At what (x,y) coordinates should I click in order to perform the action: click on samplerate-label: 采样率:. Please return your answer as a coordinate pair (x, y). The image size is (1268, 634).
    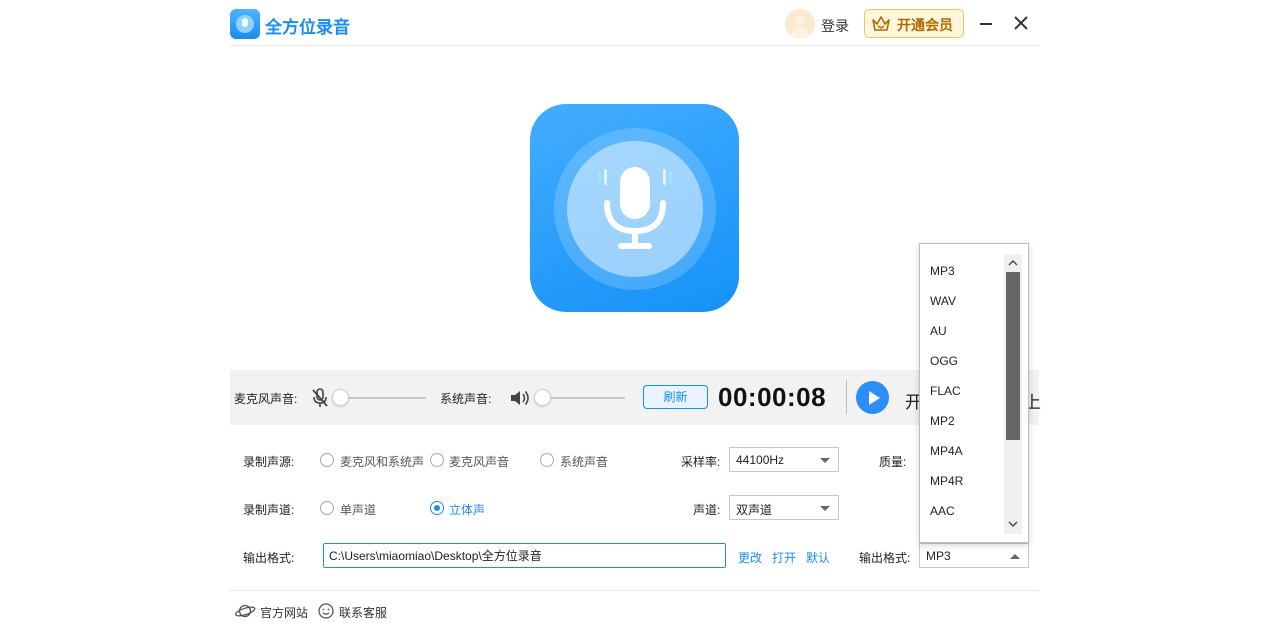
    Looking at the image, I should click on (701, 462).